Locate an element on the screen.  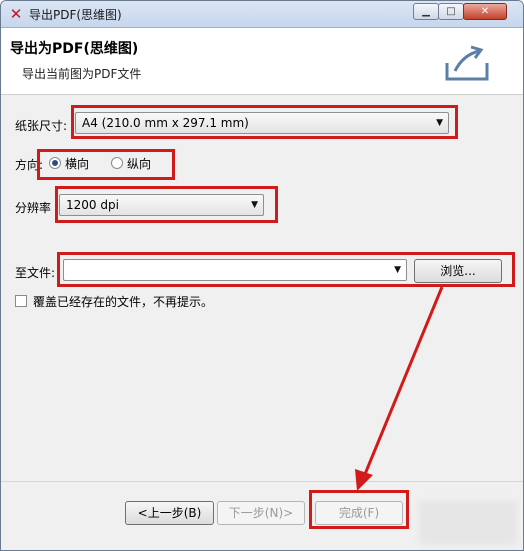
resolution-label: 分辨率 is located at coordinates (33, 208).